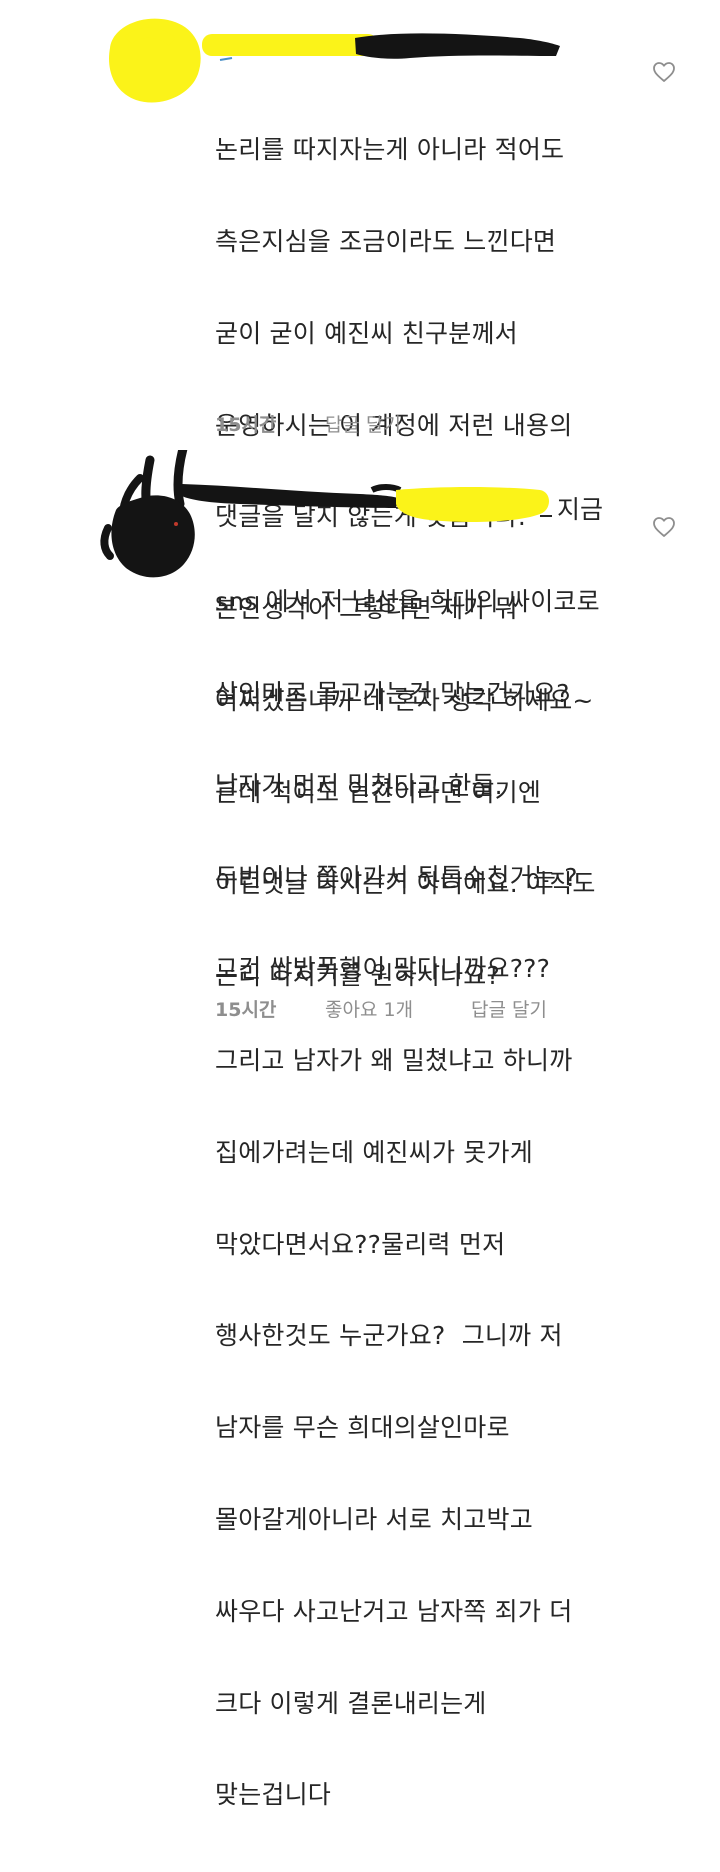 Image resolution: width=720 pixels, height=1872 pixels. What do you see at coordinates (386, 241) in the screenshot?
I see `comment-line: 측은지심을 조금이라도 느낀다면` at bounding box center [386, 241].